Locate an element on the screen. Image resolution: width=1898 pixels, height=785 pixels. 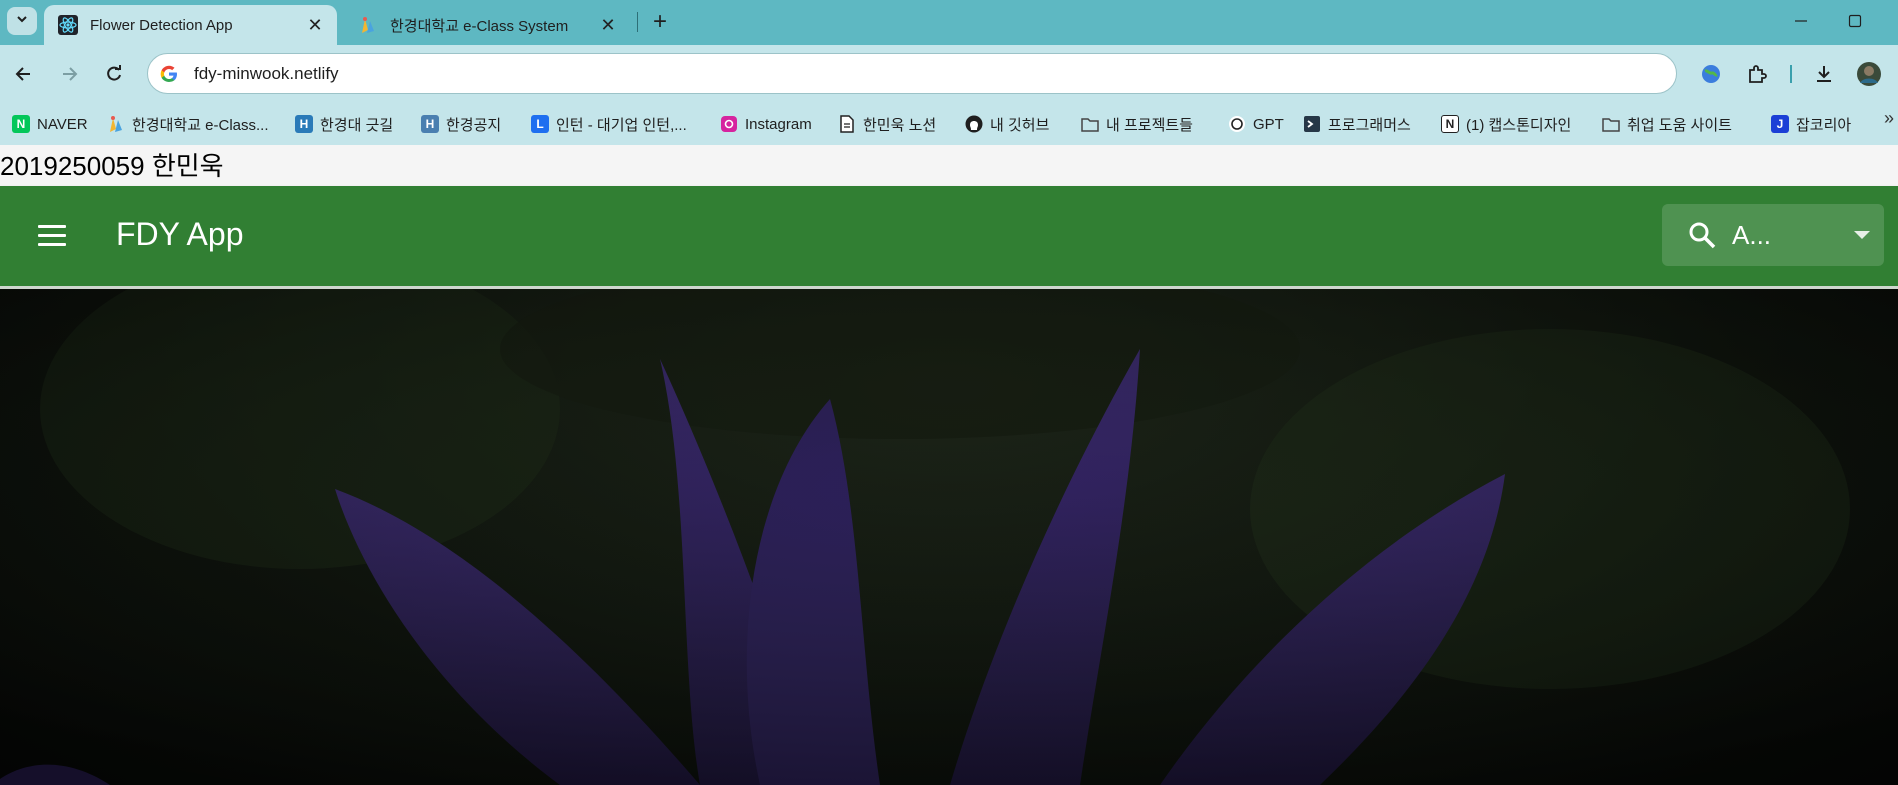
avatar-icon is located at coordinates (1869, 74).